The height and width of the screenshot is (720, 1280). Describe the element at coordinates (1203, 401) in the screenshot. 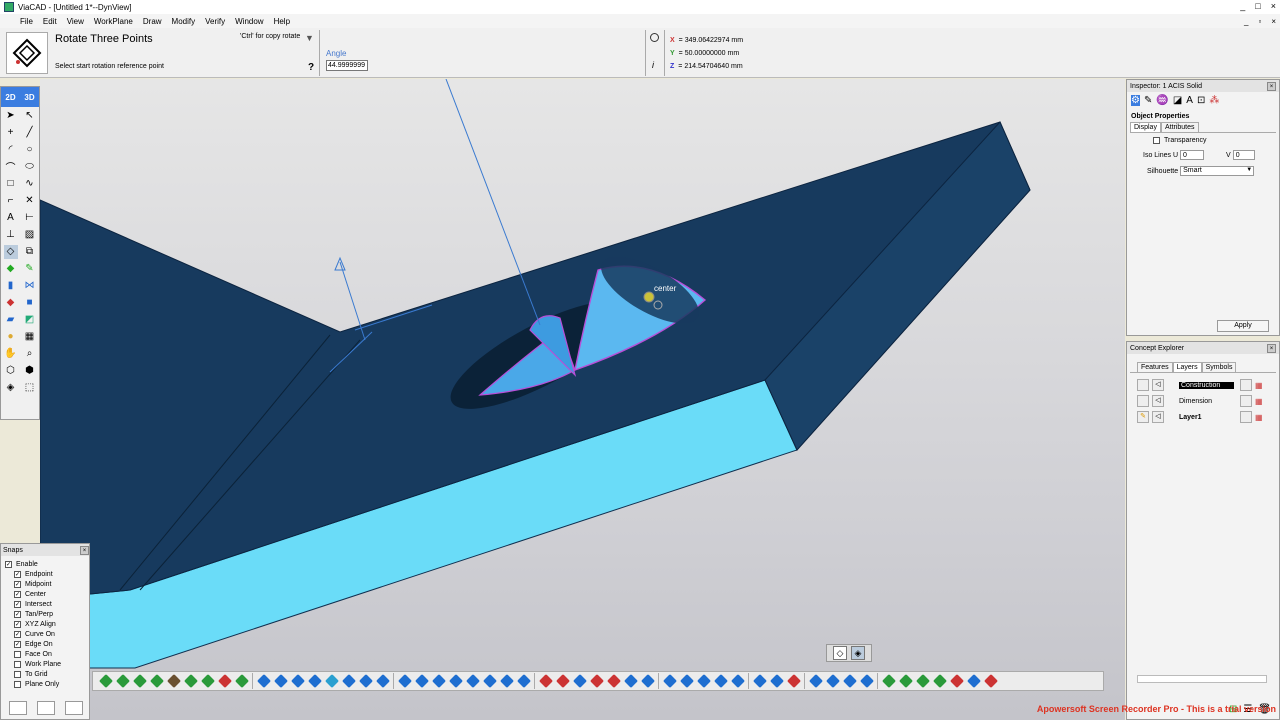

I see `layer-row: ◁ Dimension ▦` at that location.